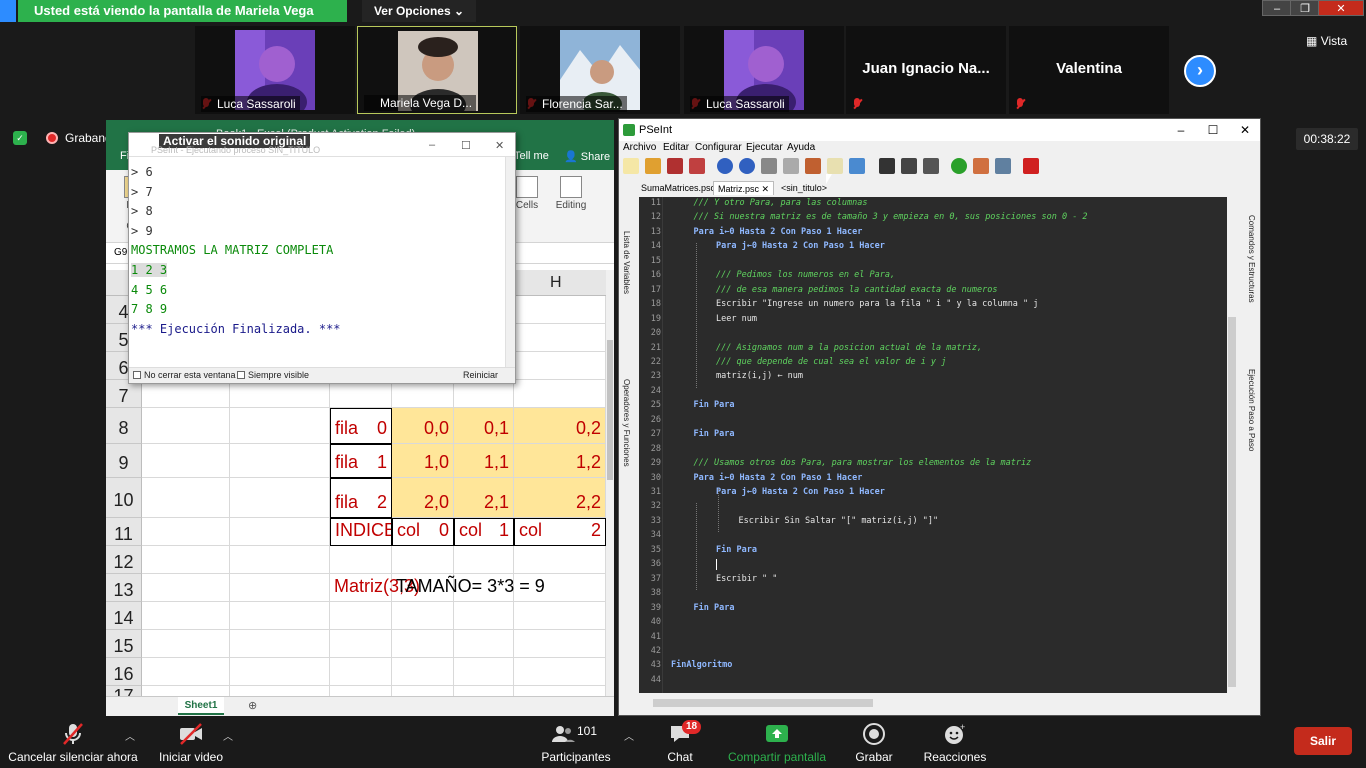 The width and height of the screenshot is (1366, 768). Describe the element at coordinates (124, 426) in the screenshot. I see `row-header: 8` at that location.